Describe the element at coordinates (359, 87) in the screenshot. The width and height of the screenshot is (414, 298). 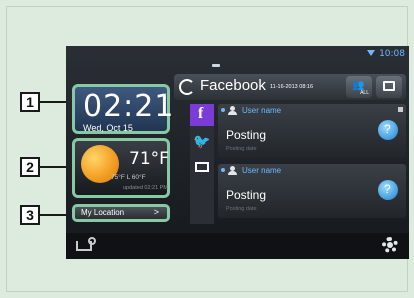
I see `all-button: 👥 ALL` at that location.